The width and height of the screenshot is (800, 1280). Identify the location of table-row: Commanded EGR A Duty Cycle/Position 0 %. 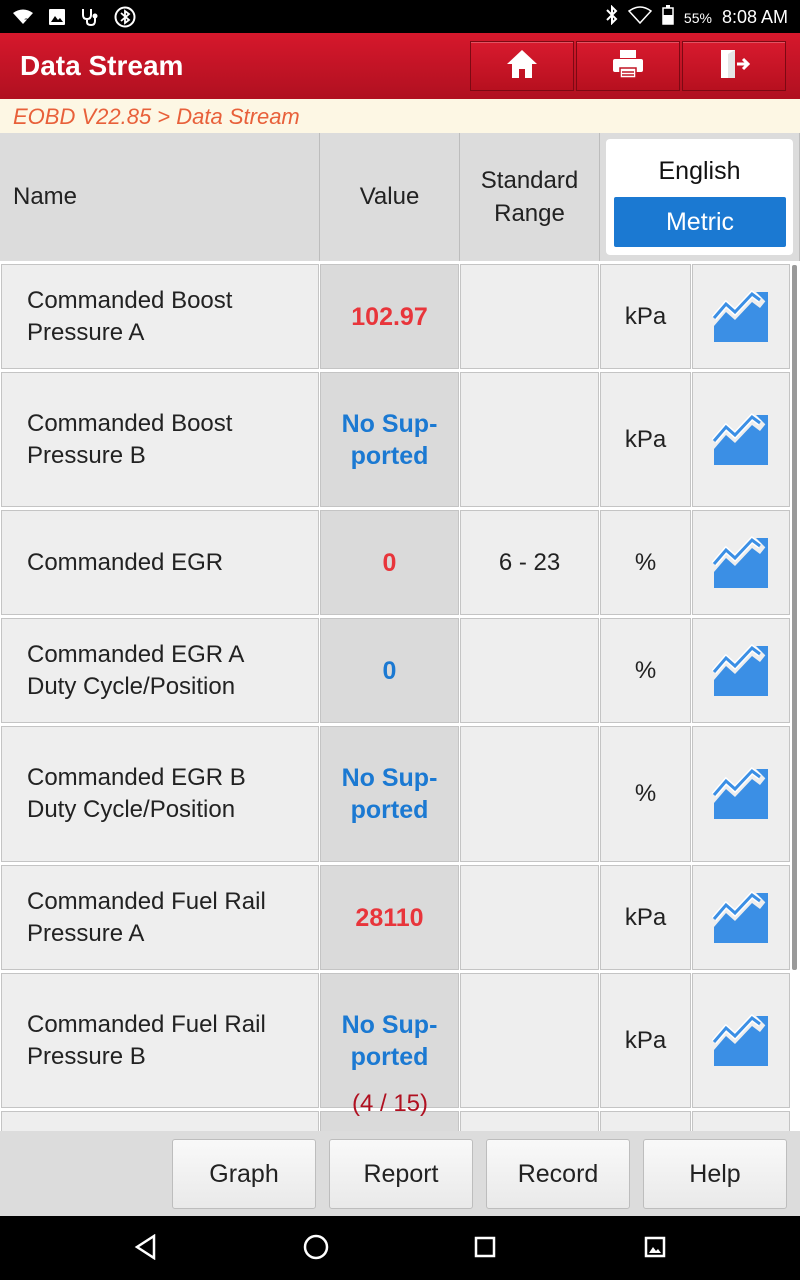
(400, 669).